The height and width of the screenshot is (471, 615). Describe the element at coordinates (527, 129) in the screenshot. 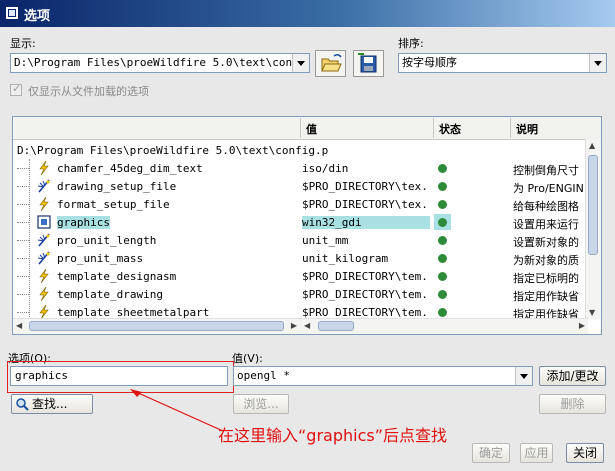

I see `header-description: 说明` at that location.